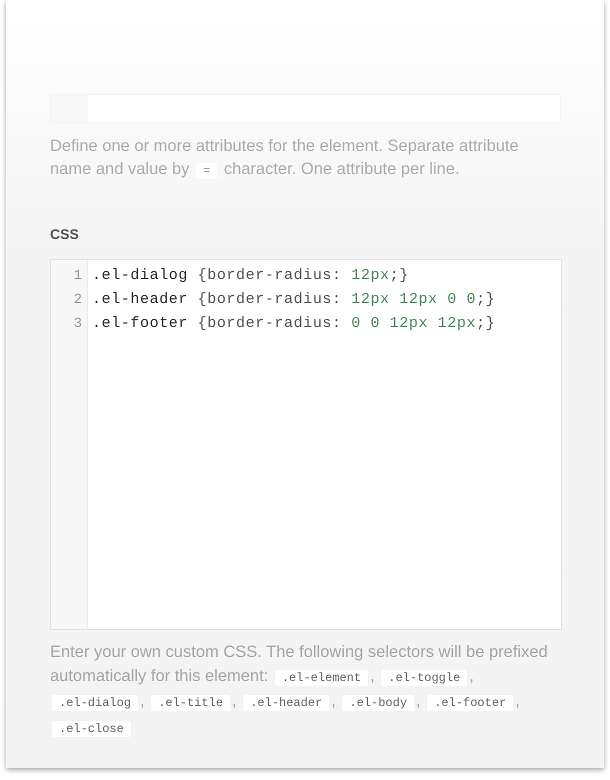 The height and width of the screenshot is (780, 610). Describe the element at coordinates (294, 324) in the screenshot. I see `code-line: .el-footer {border-radius: 0 0 12px 12px;}` at that location.